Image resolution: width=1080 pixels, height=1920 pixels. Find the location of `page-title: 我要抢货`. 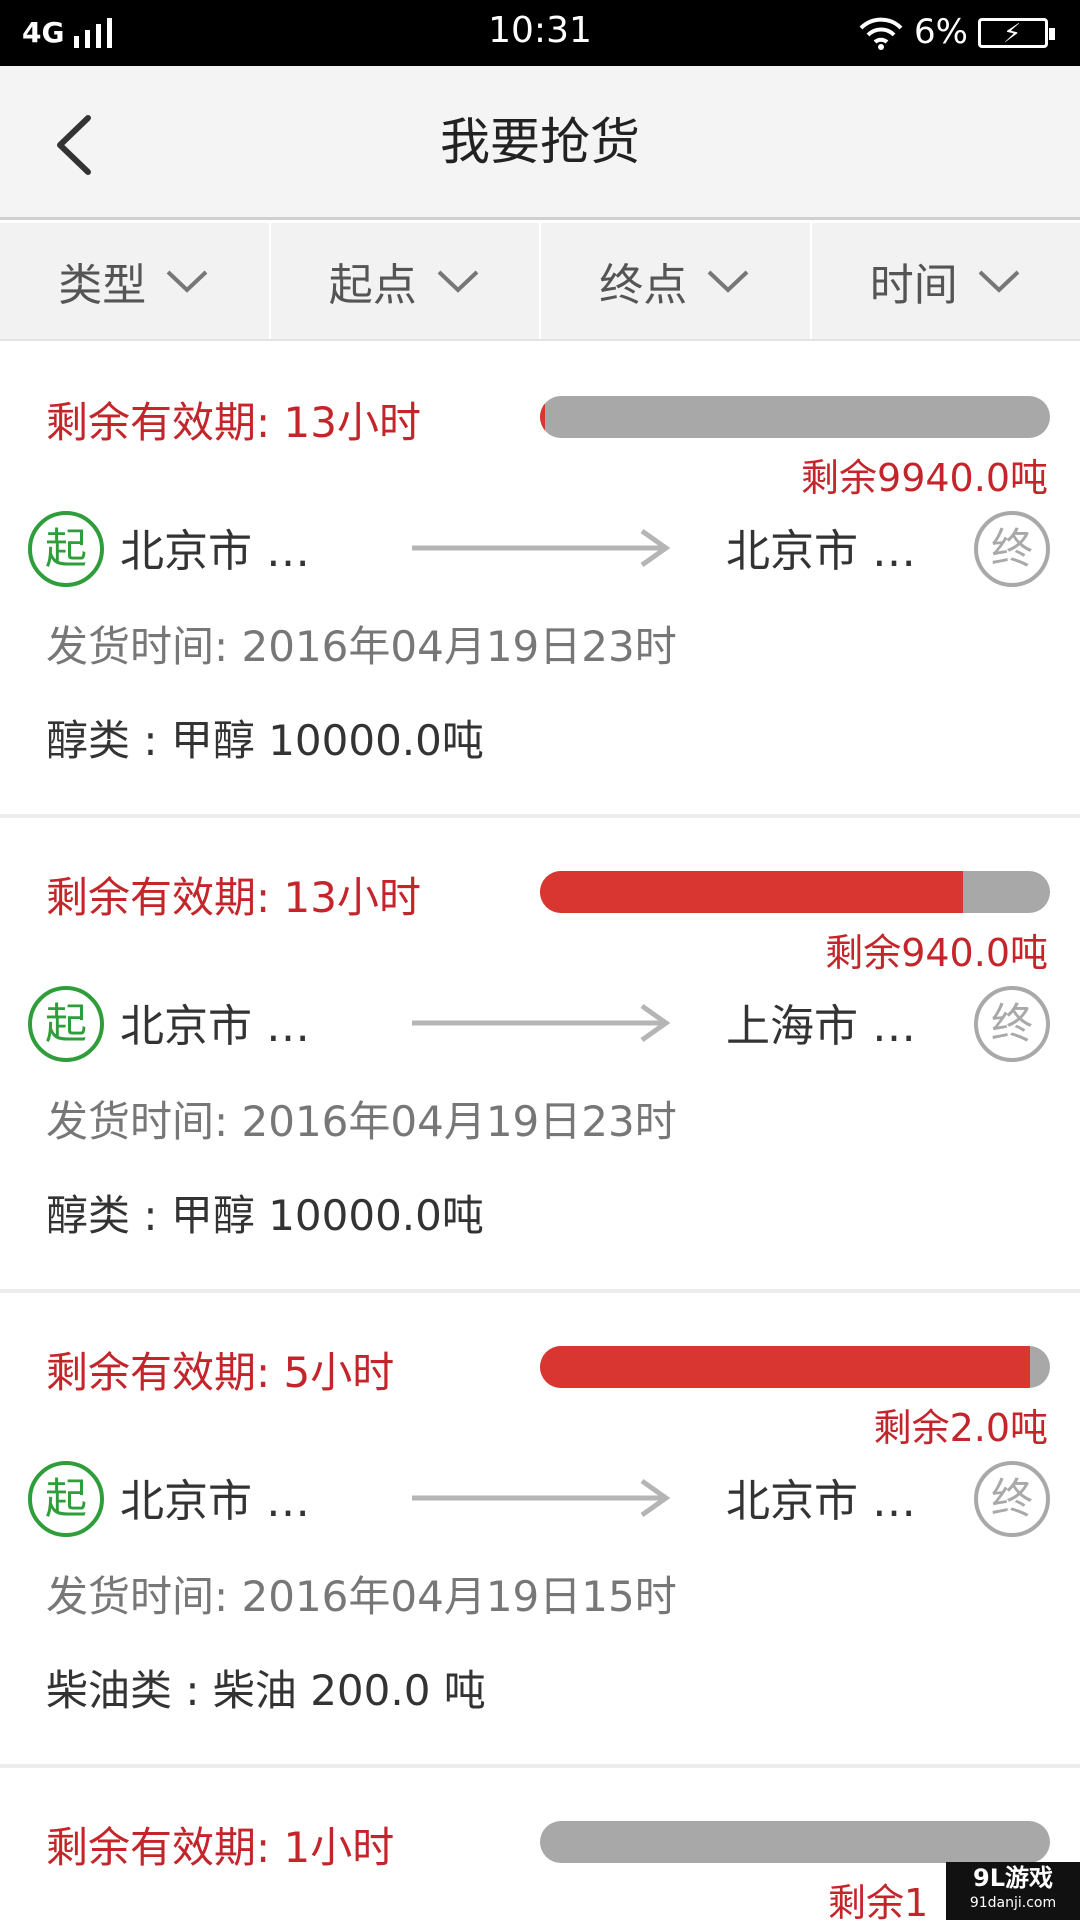

page-title: 我要抢货 is located at coordinates (540, 142).